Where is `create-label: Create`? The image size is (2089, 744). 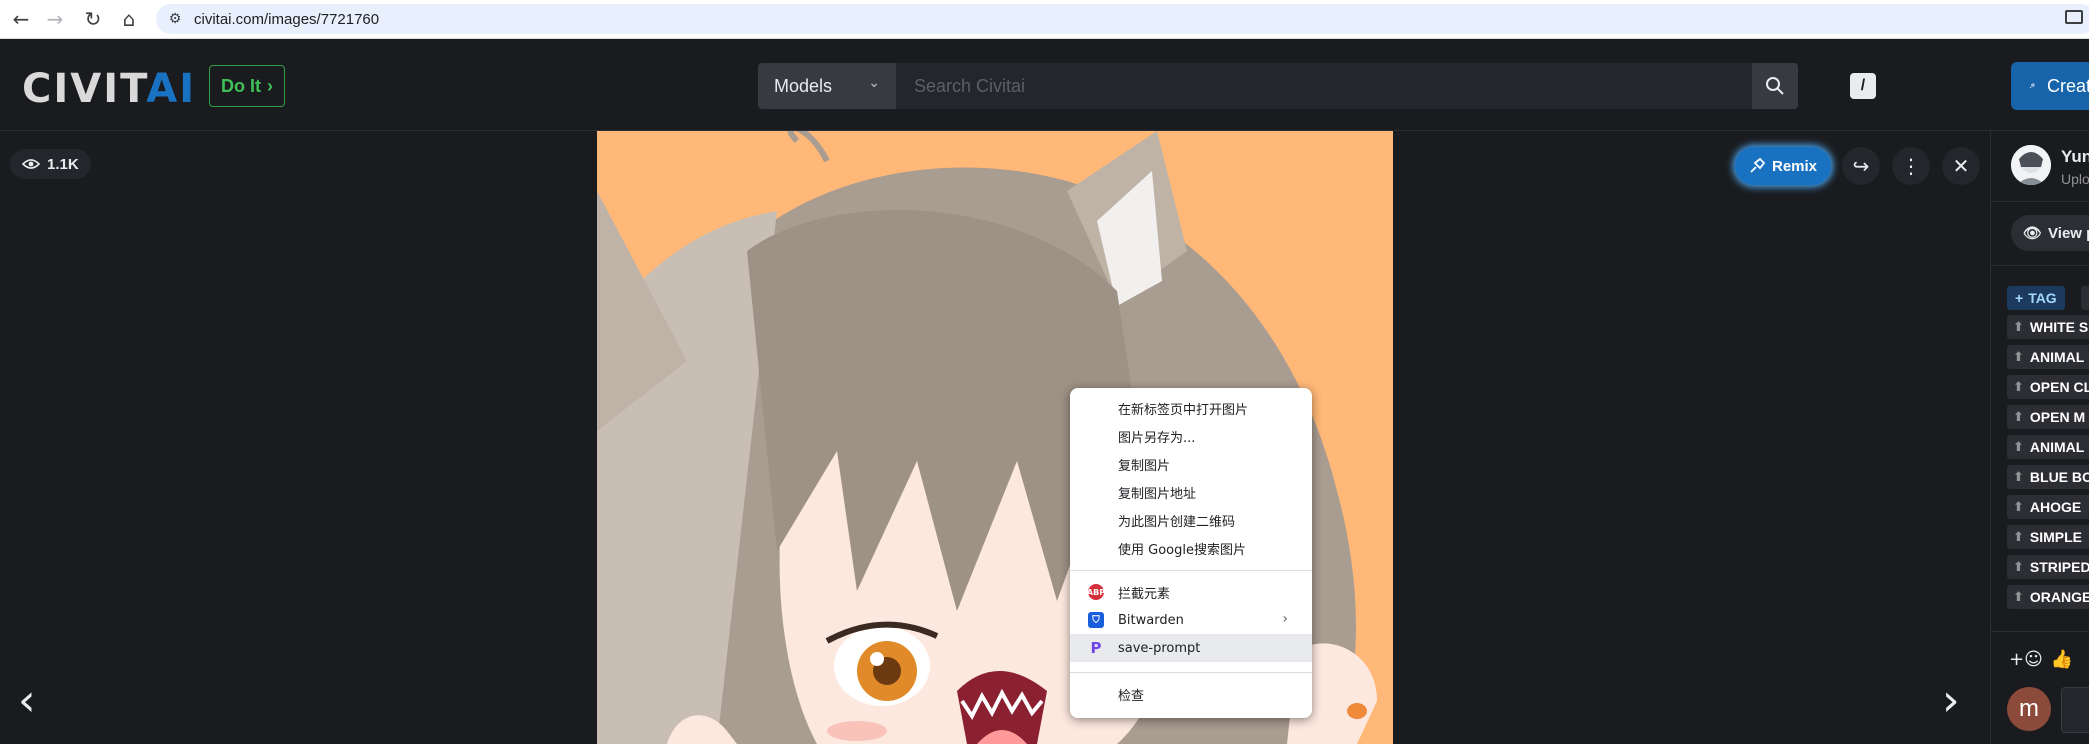 create-label: Create is located at coordinates (2067, 85).